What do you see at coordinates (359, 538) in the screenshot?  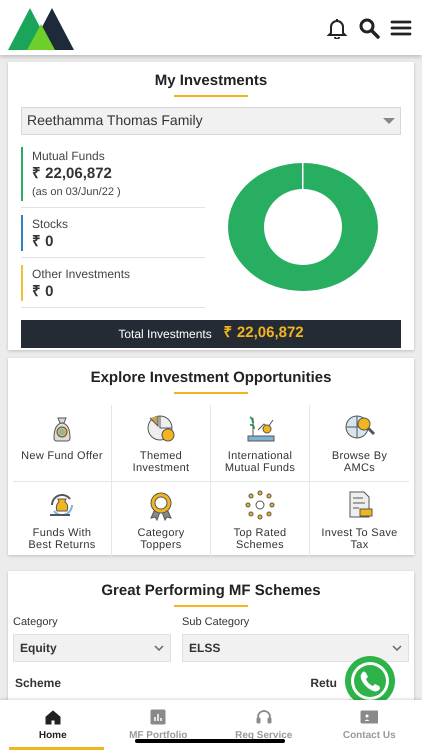 I see `tile-label: Invest To Save Tax` at bounding box center [359, 538].